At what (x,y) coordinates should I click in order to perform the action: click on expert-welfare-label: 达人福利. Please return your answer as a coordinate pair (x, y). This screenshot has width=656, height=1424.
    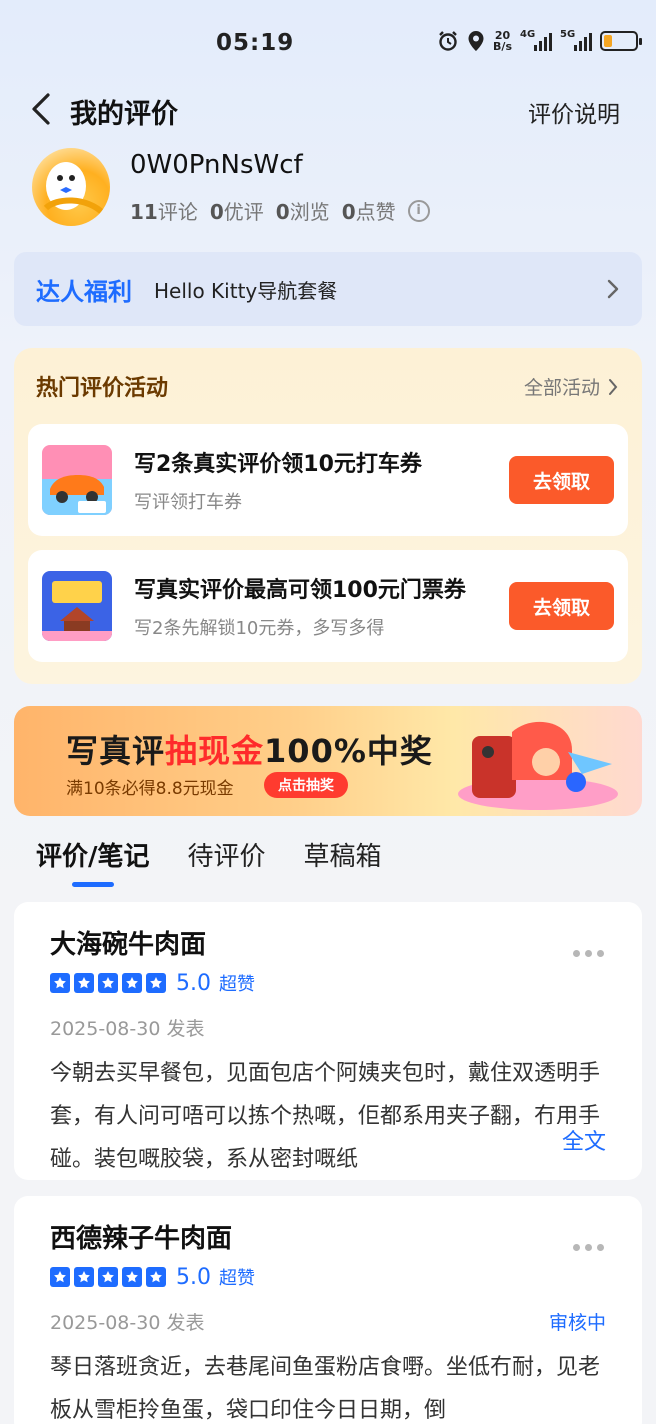
    Looking at the image, I should click on (84, 292).